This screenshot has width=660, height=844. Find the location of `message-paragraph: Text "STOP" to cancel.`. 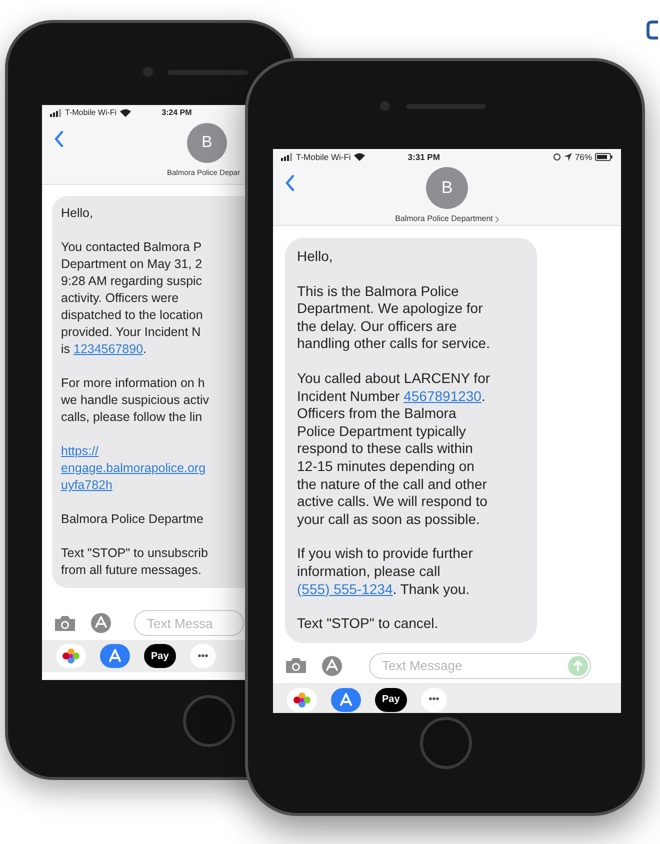

message-paragraph: Text "STOP" to cancel. is located at coordinates (368, 624).